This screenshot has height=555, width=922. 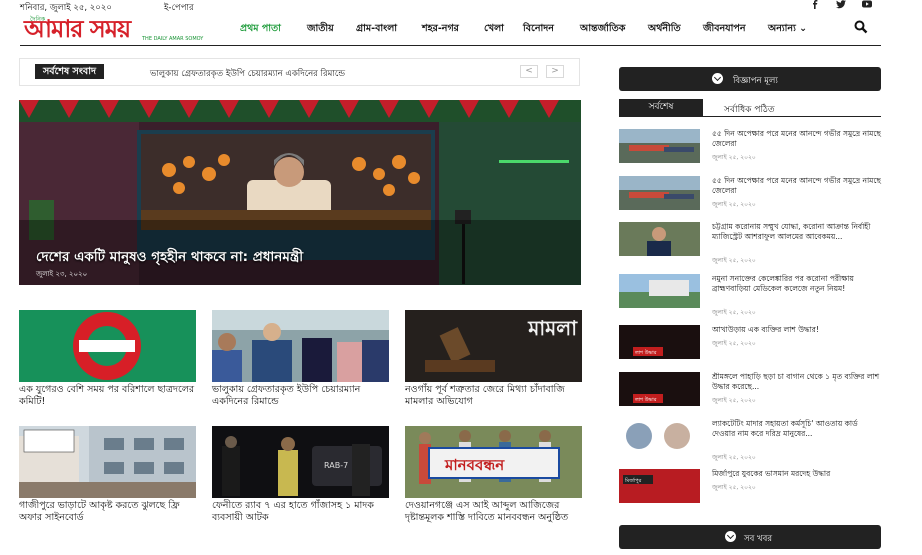 I want to click on logo-english-text: THE DAILY AMAR SOMOY, so click(x=173, y=39).